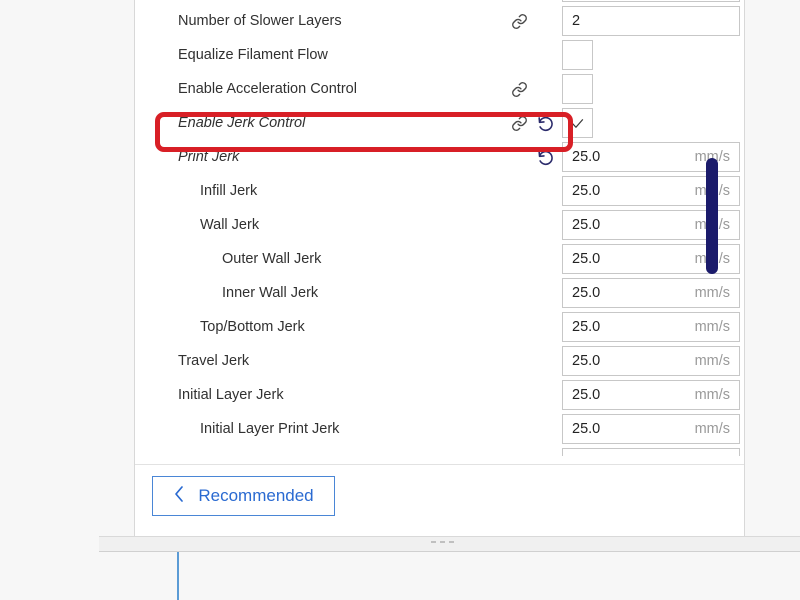 This screenshot has width=800, height=600. What do you see at coordinates (712, 216) in the screenshot?
I see `scrollbar-thumb` at bounding box center [712, 216].